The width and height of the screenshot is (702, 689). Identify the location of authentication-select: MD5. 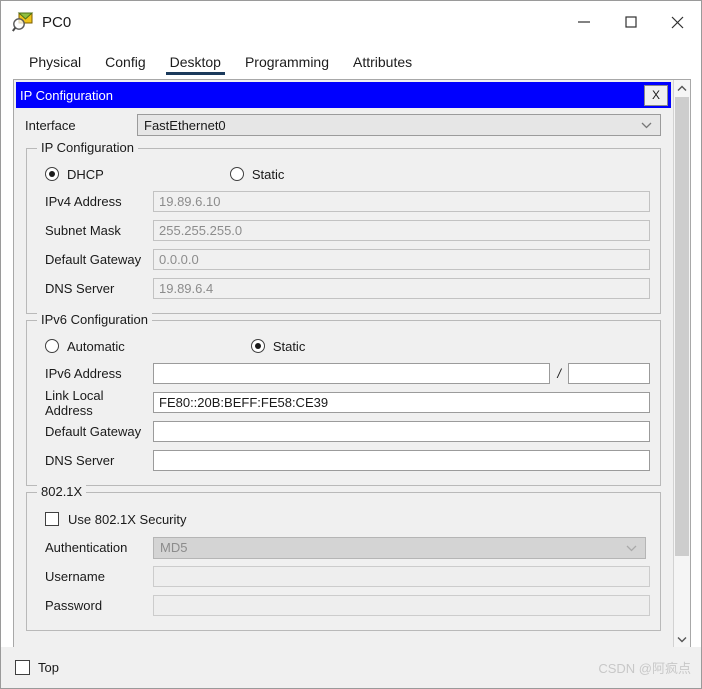
(399, 547).